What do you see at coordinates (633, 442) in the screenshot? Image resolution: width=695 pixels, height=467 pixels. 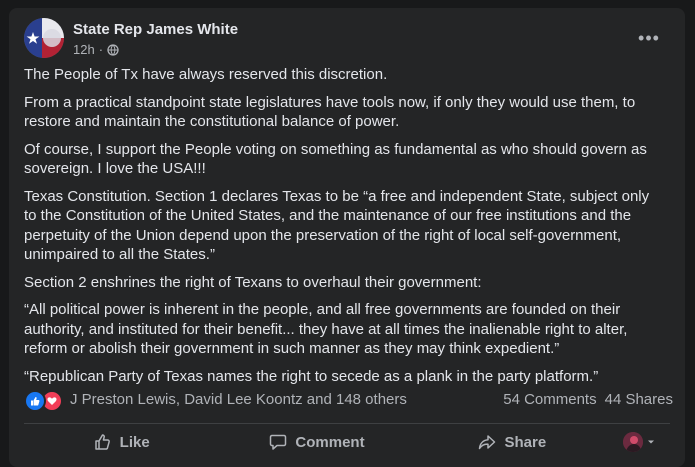 I see `viewer-avatar` at bounding box center [633, 442].